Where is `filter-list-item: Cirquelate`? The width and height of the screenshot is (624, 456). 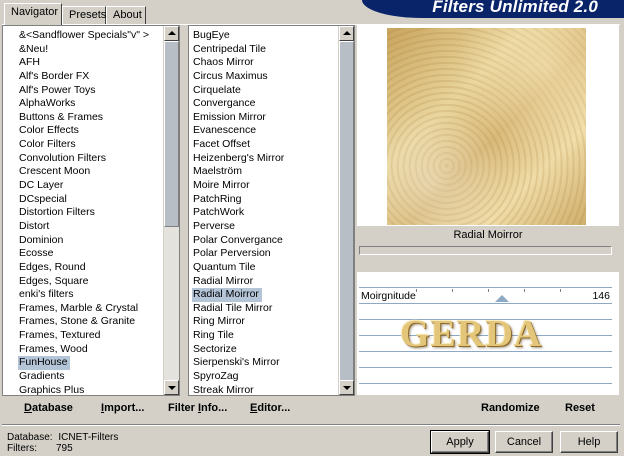
filter-list-item: Cirquelate is located at coordinates (263, 91).